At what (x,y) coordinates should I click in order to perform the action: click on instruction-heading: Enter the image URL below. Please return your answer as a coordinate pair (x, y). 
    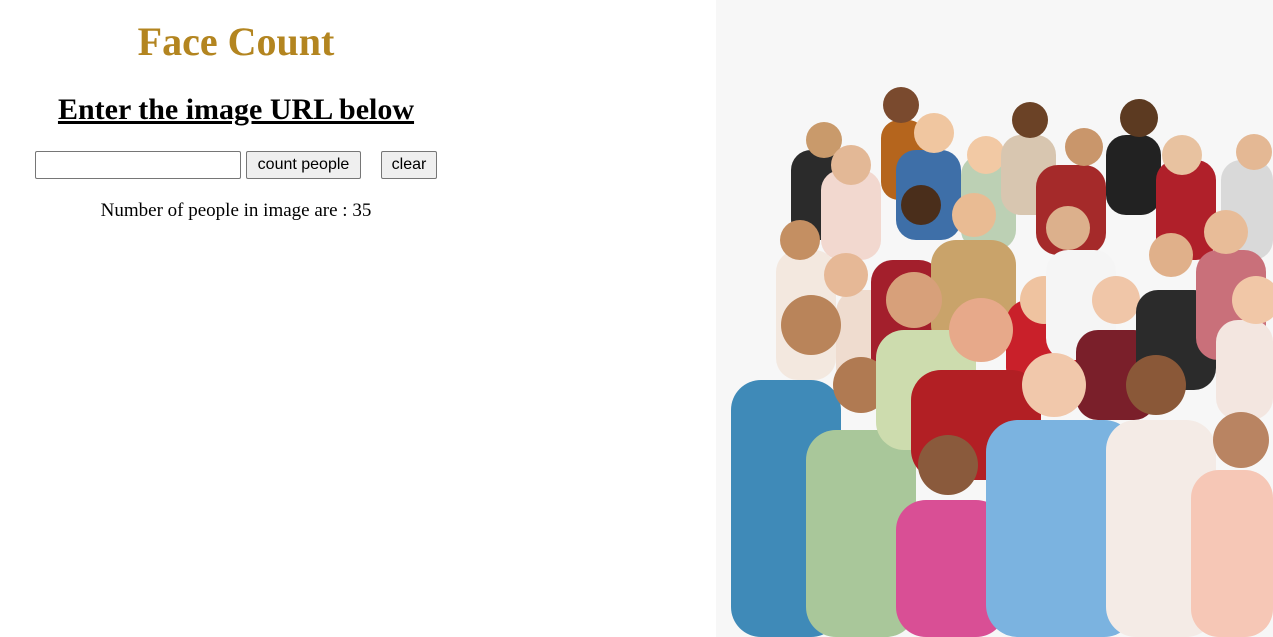
    Looking at the image, I should click on (236, 109).